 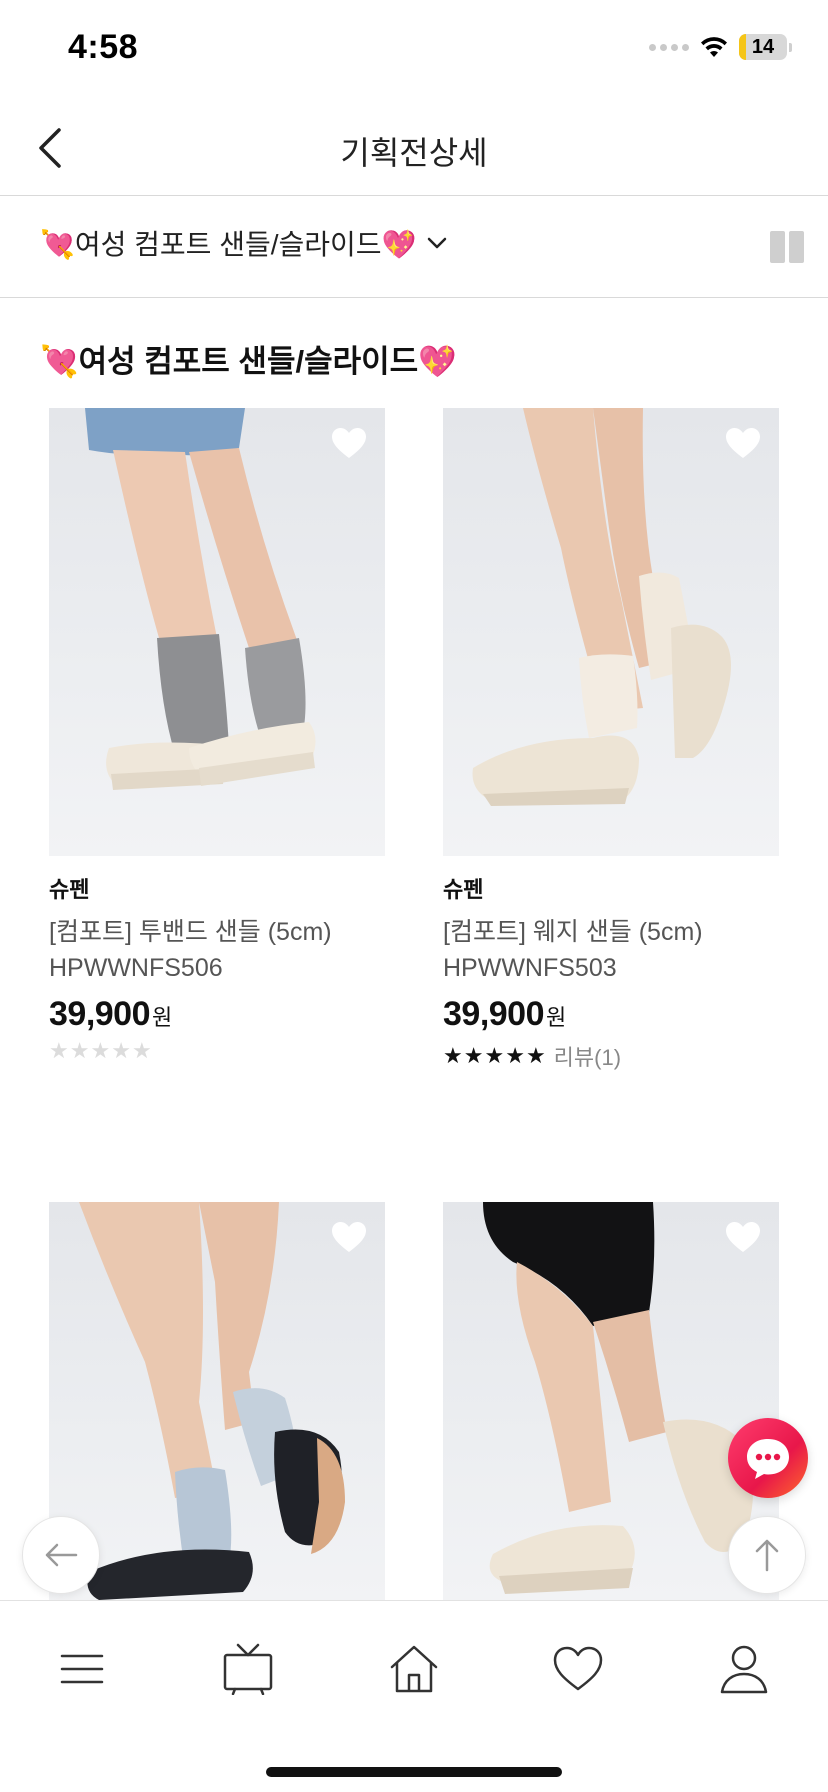 What do you see at coordinates (530, 968) in the screenshot?
I see `product-code: HPWWNFS503` at bounding box center [530, 968].